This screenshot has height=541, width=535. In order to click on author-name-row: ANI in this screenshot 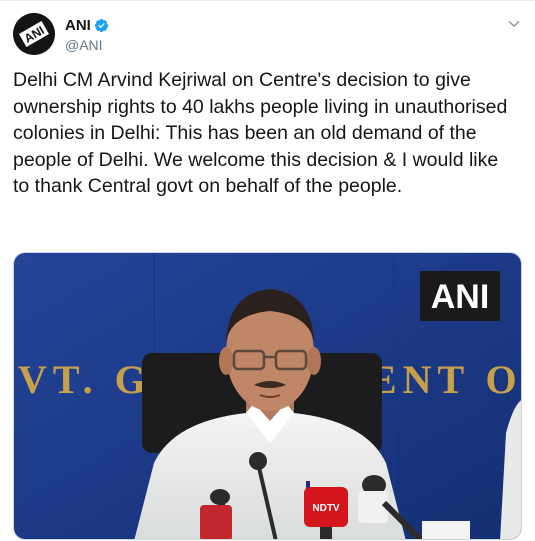, I will do `click(87, 25)`.